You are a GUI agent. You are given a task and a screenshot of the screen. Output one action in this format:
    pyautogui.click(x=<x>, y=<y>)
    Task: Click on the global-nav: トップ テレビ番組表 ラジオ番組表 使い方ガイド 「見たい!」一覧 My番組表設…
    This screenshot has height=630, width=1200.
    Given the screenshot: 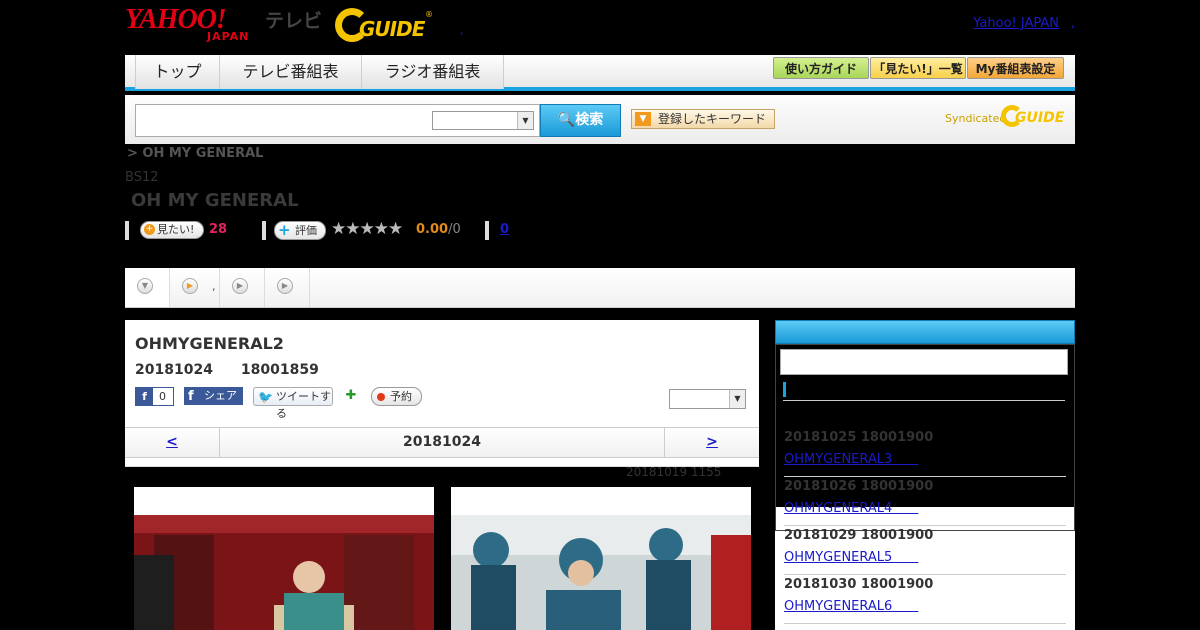 What is the action you would take?
    pyautogui.click(x=600, y=73)
    